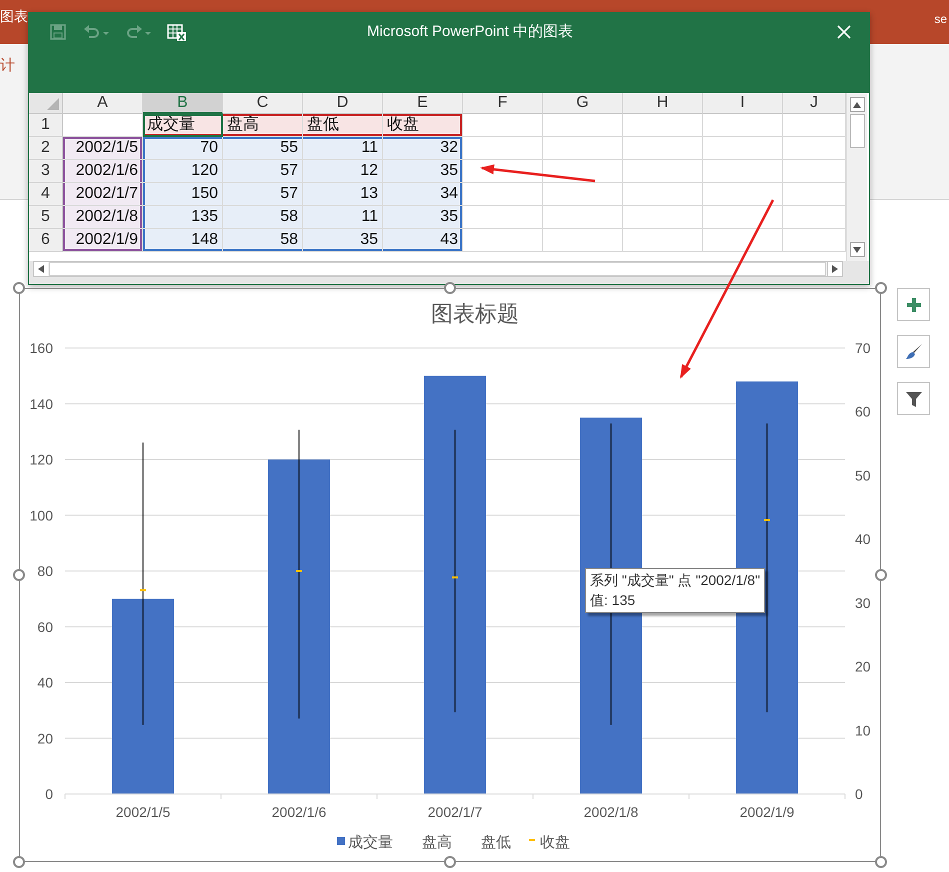 Image resolution: width=949 pixels, height=872 pixels. Describe the element at coordinates (177, 33) in the screenshot. I see `table-icon` at that location.